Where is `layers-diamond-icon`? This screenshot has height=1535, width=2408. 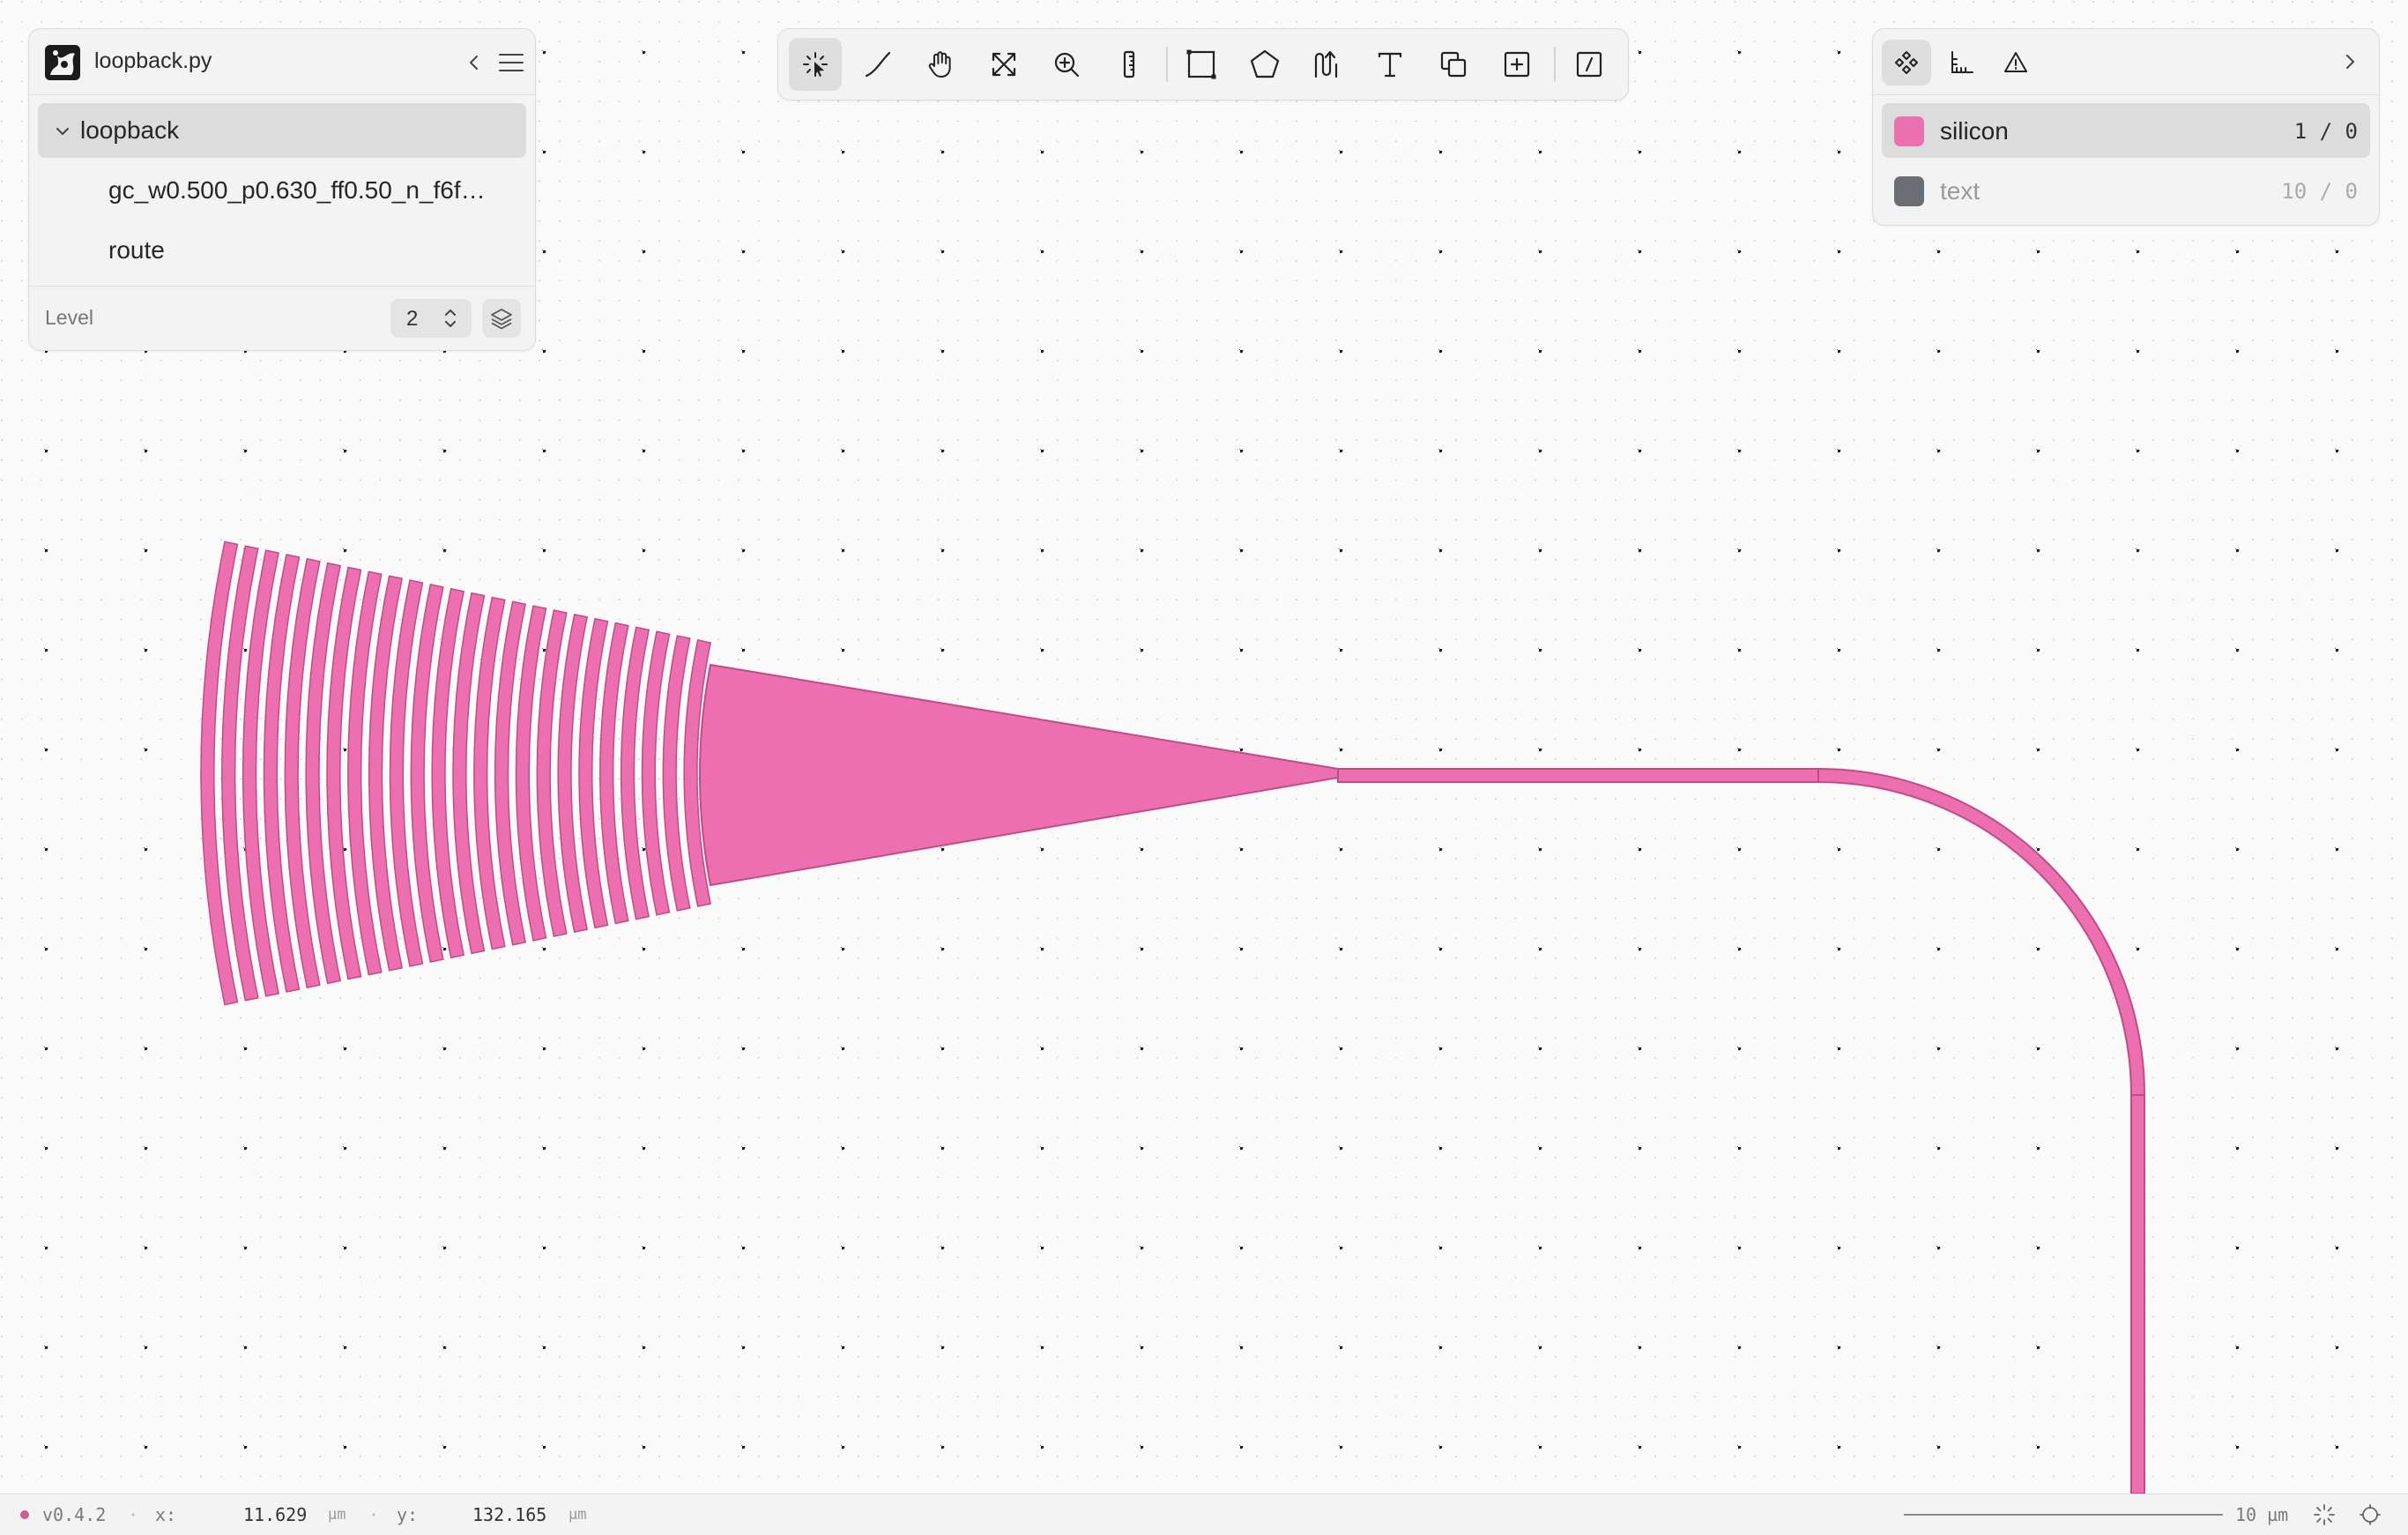 layers-diamond-icon is located at coordinates (1906, 63).